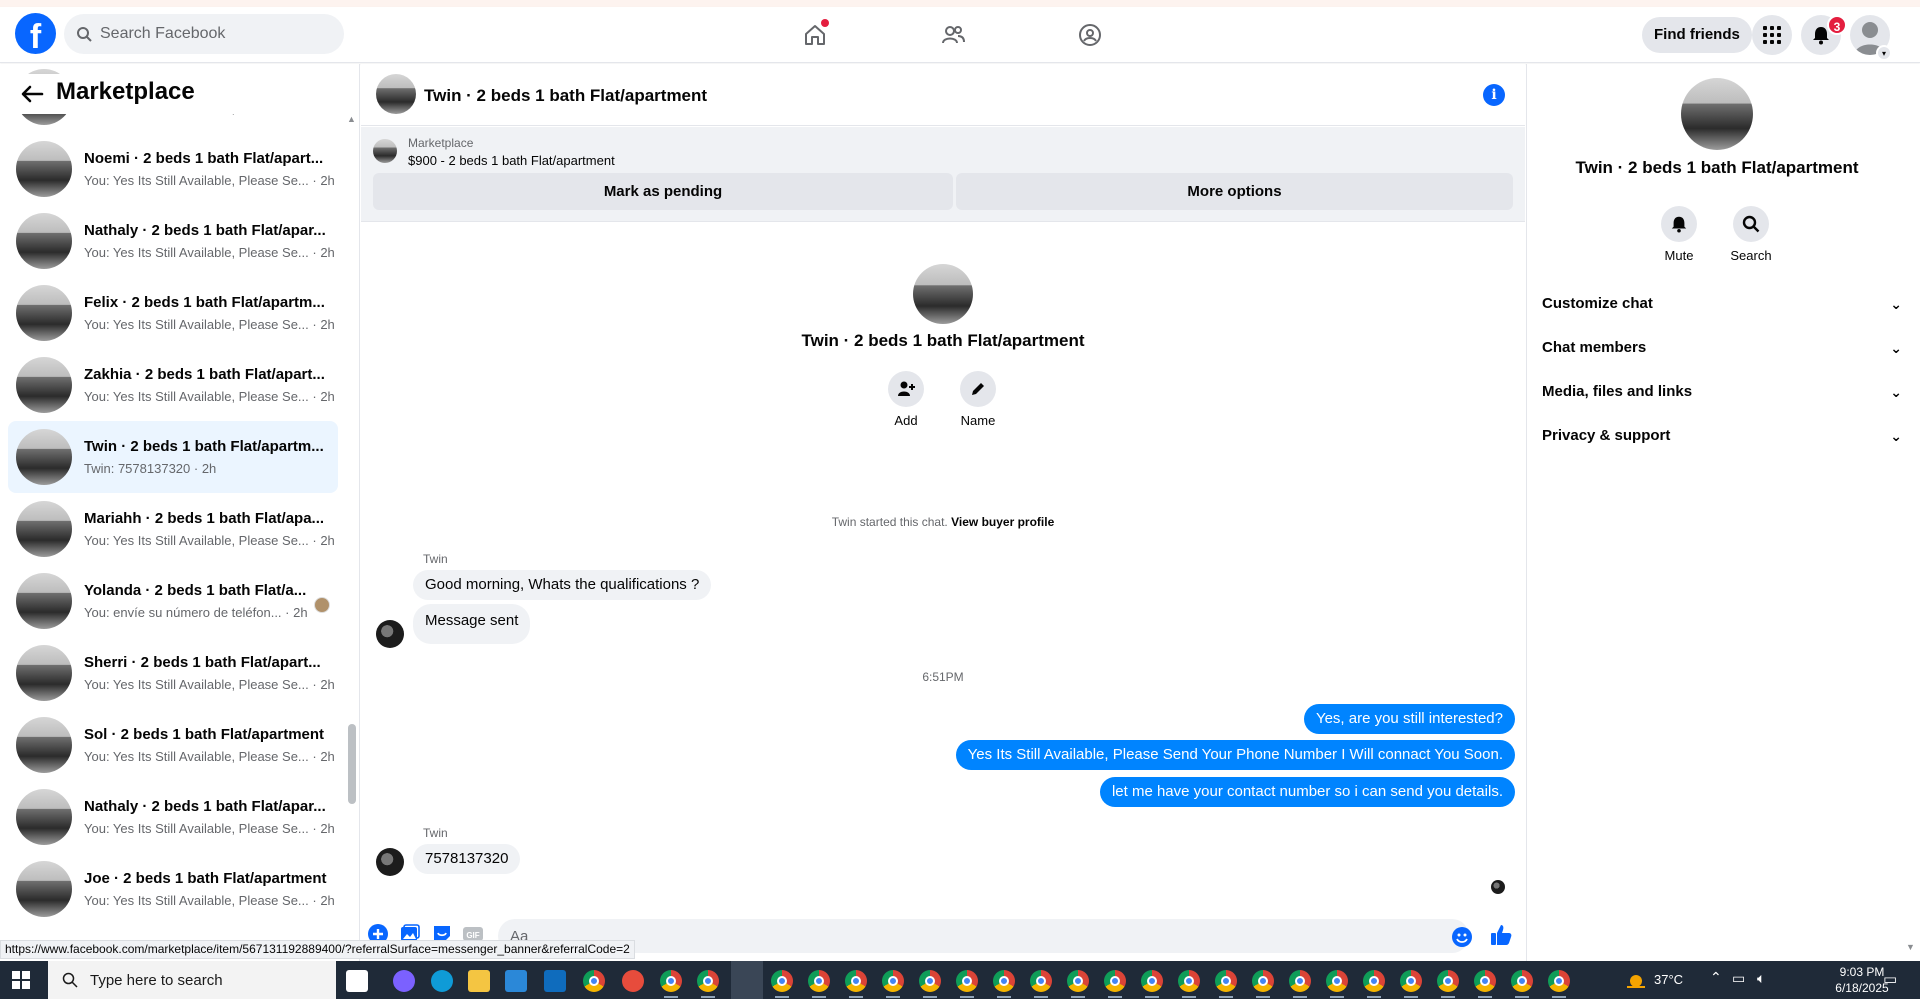 Image resolution: width=1920 pixels, height=999 pixels. What do you see at coordinates (1738, 978) in the screenshot?
I see `network-icon: ▭` at bounding box center [1738, 978].